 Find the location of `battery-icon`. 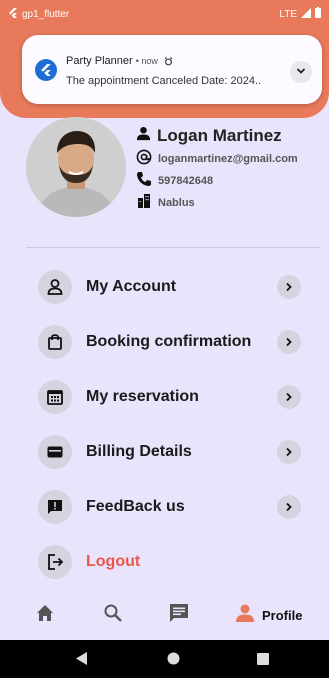

battery-icon is located at coordinates (318, 14).